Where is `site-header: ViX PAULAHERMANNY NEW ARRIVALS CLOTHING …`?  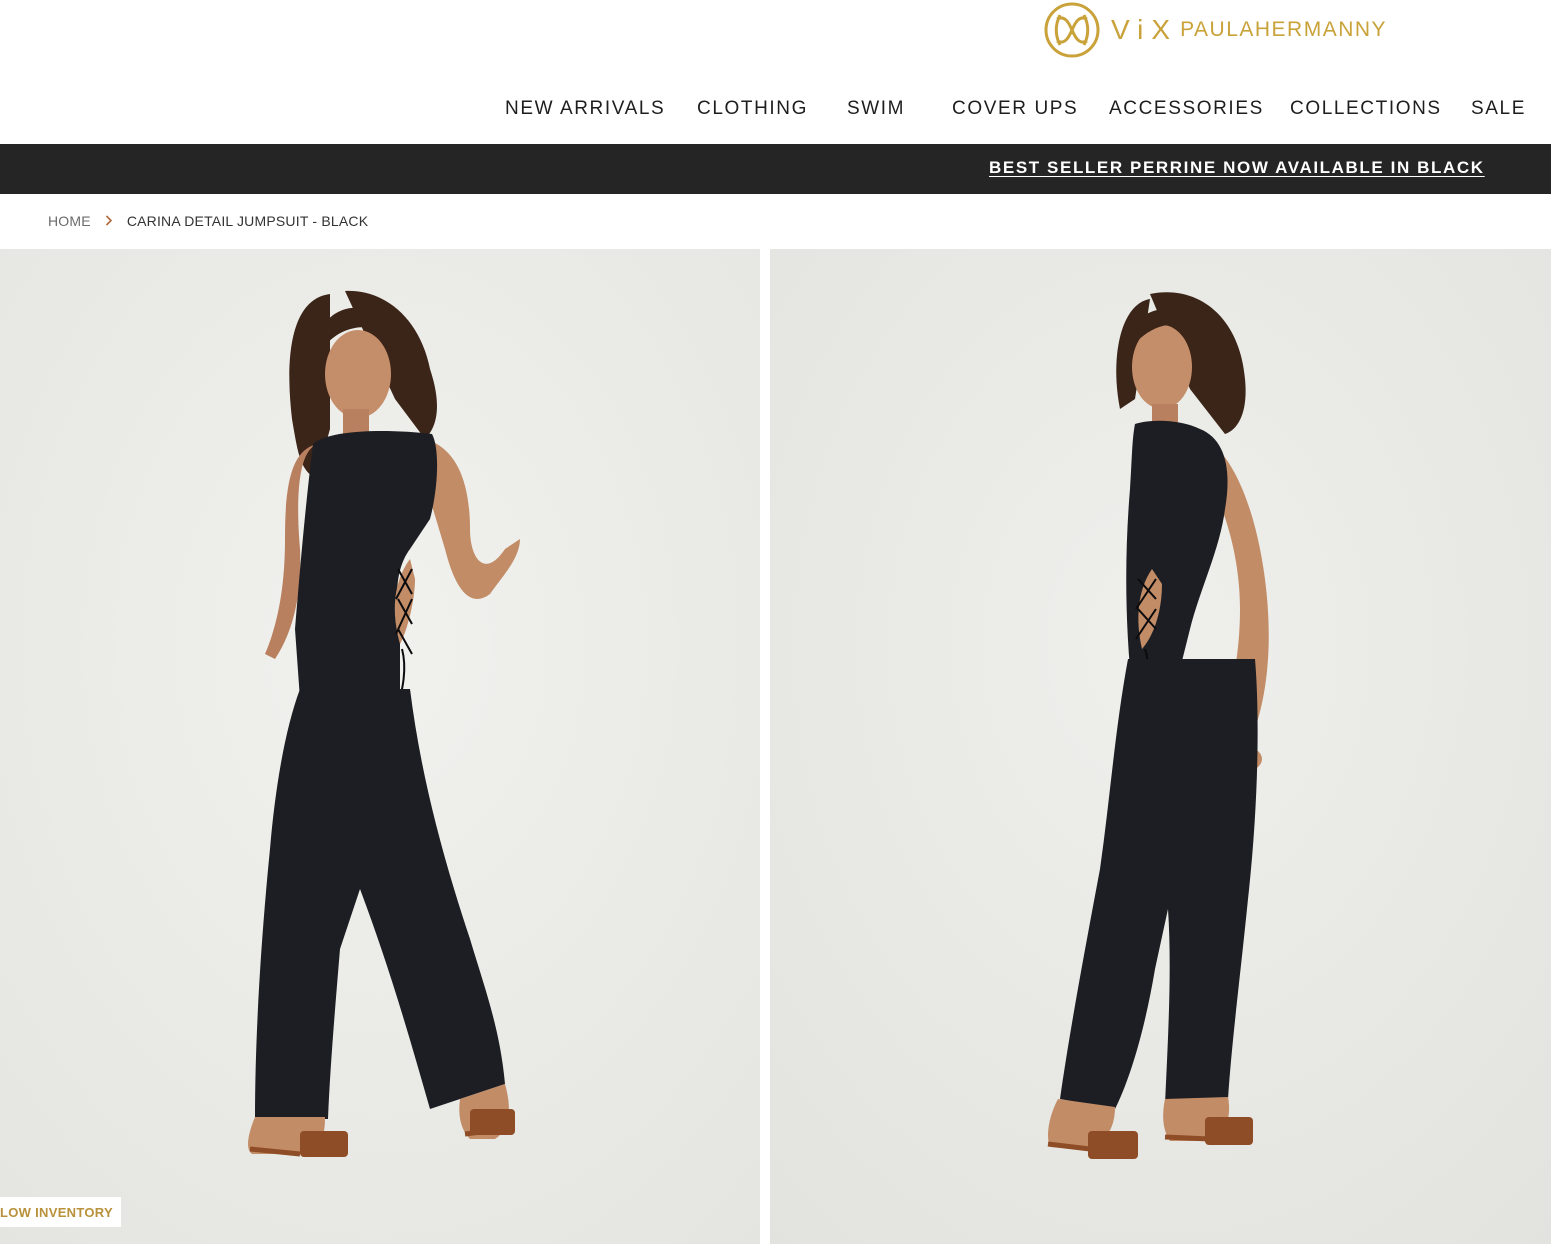
site-header: ViX PAULAHERMANNY NEW ARRIVALS CLOTHING … is located at coordinates (775, 72).